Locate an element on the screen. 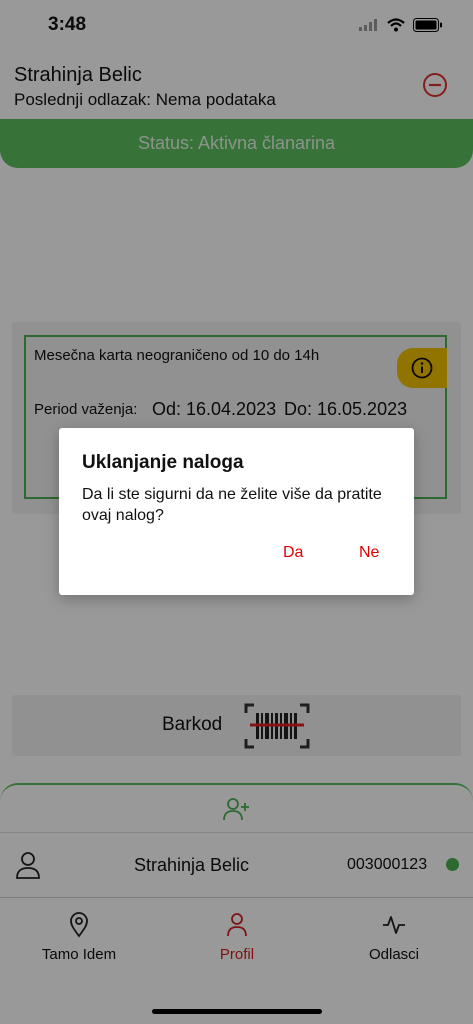  dialog-title: Uklanjanje naloga is located at coordinates (163, 462).